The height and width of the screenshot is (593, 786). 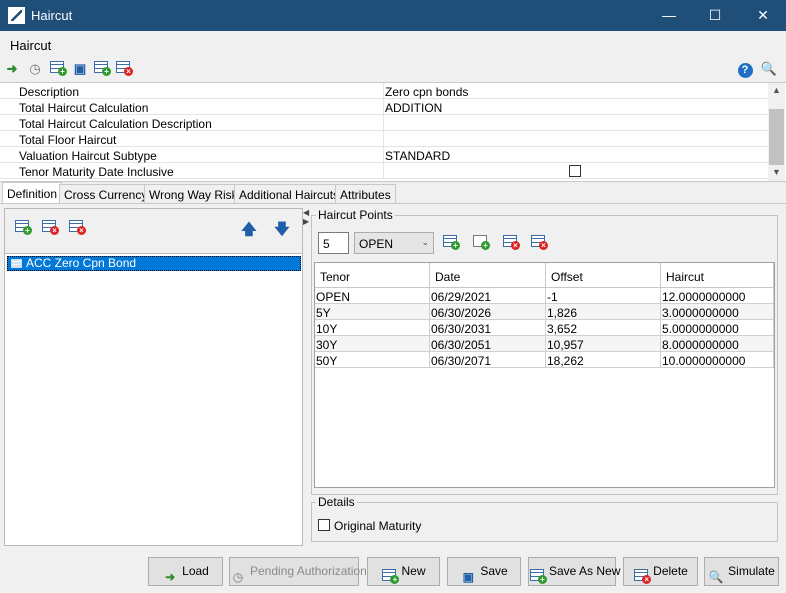 What do you see at coordinates (378, 526) in the screenshot?
I see `original-maturity-label: Original Maturity` at bounding box center [378, 526].